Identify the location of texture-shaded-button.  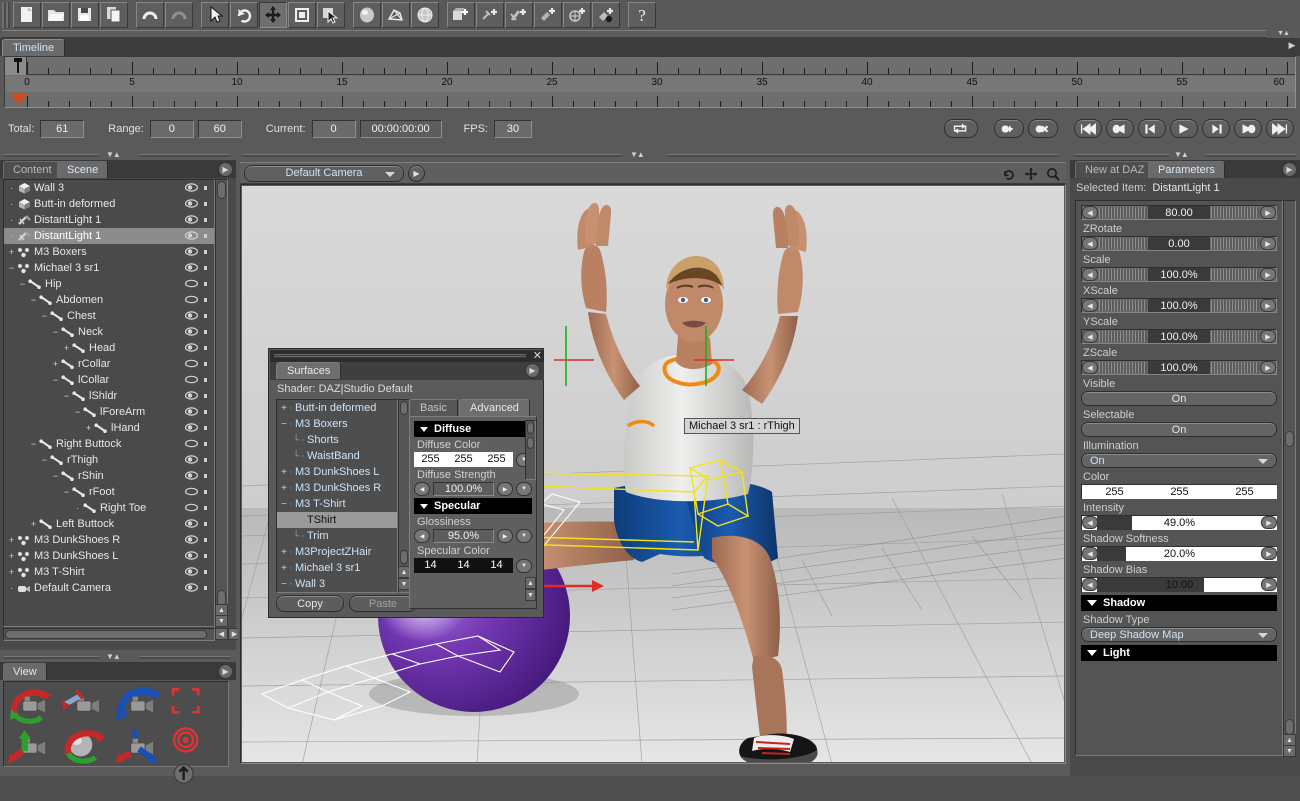
(425, 15).